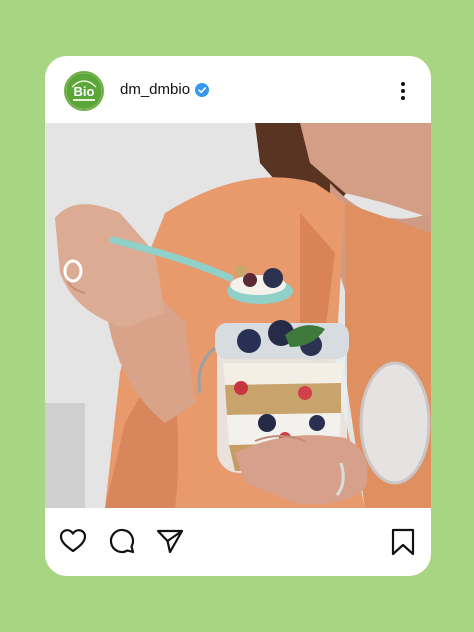 The width and height of the screenshot is (474, 632). I want to click on more-options-icon, so click(403, 91).